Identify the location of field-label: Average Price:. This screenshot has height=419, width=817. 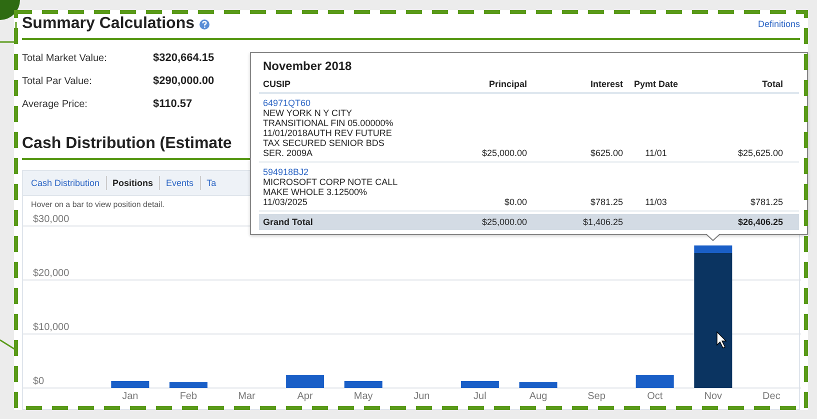
(55, 104).